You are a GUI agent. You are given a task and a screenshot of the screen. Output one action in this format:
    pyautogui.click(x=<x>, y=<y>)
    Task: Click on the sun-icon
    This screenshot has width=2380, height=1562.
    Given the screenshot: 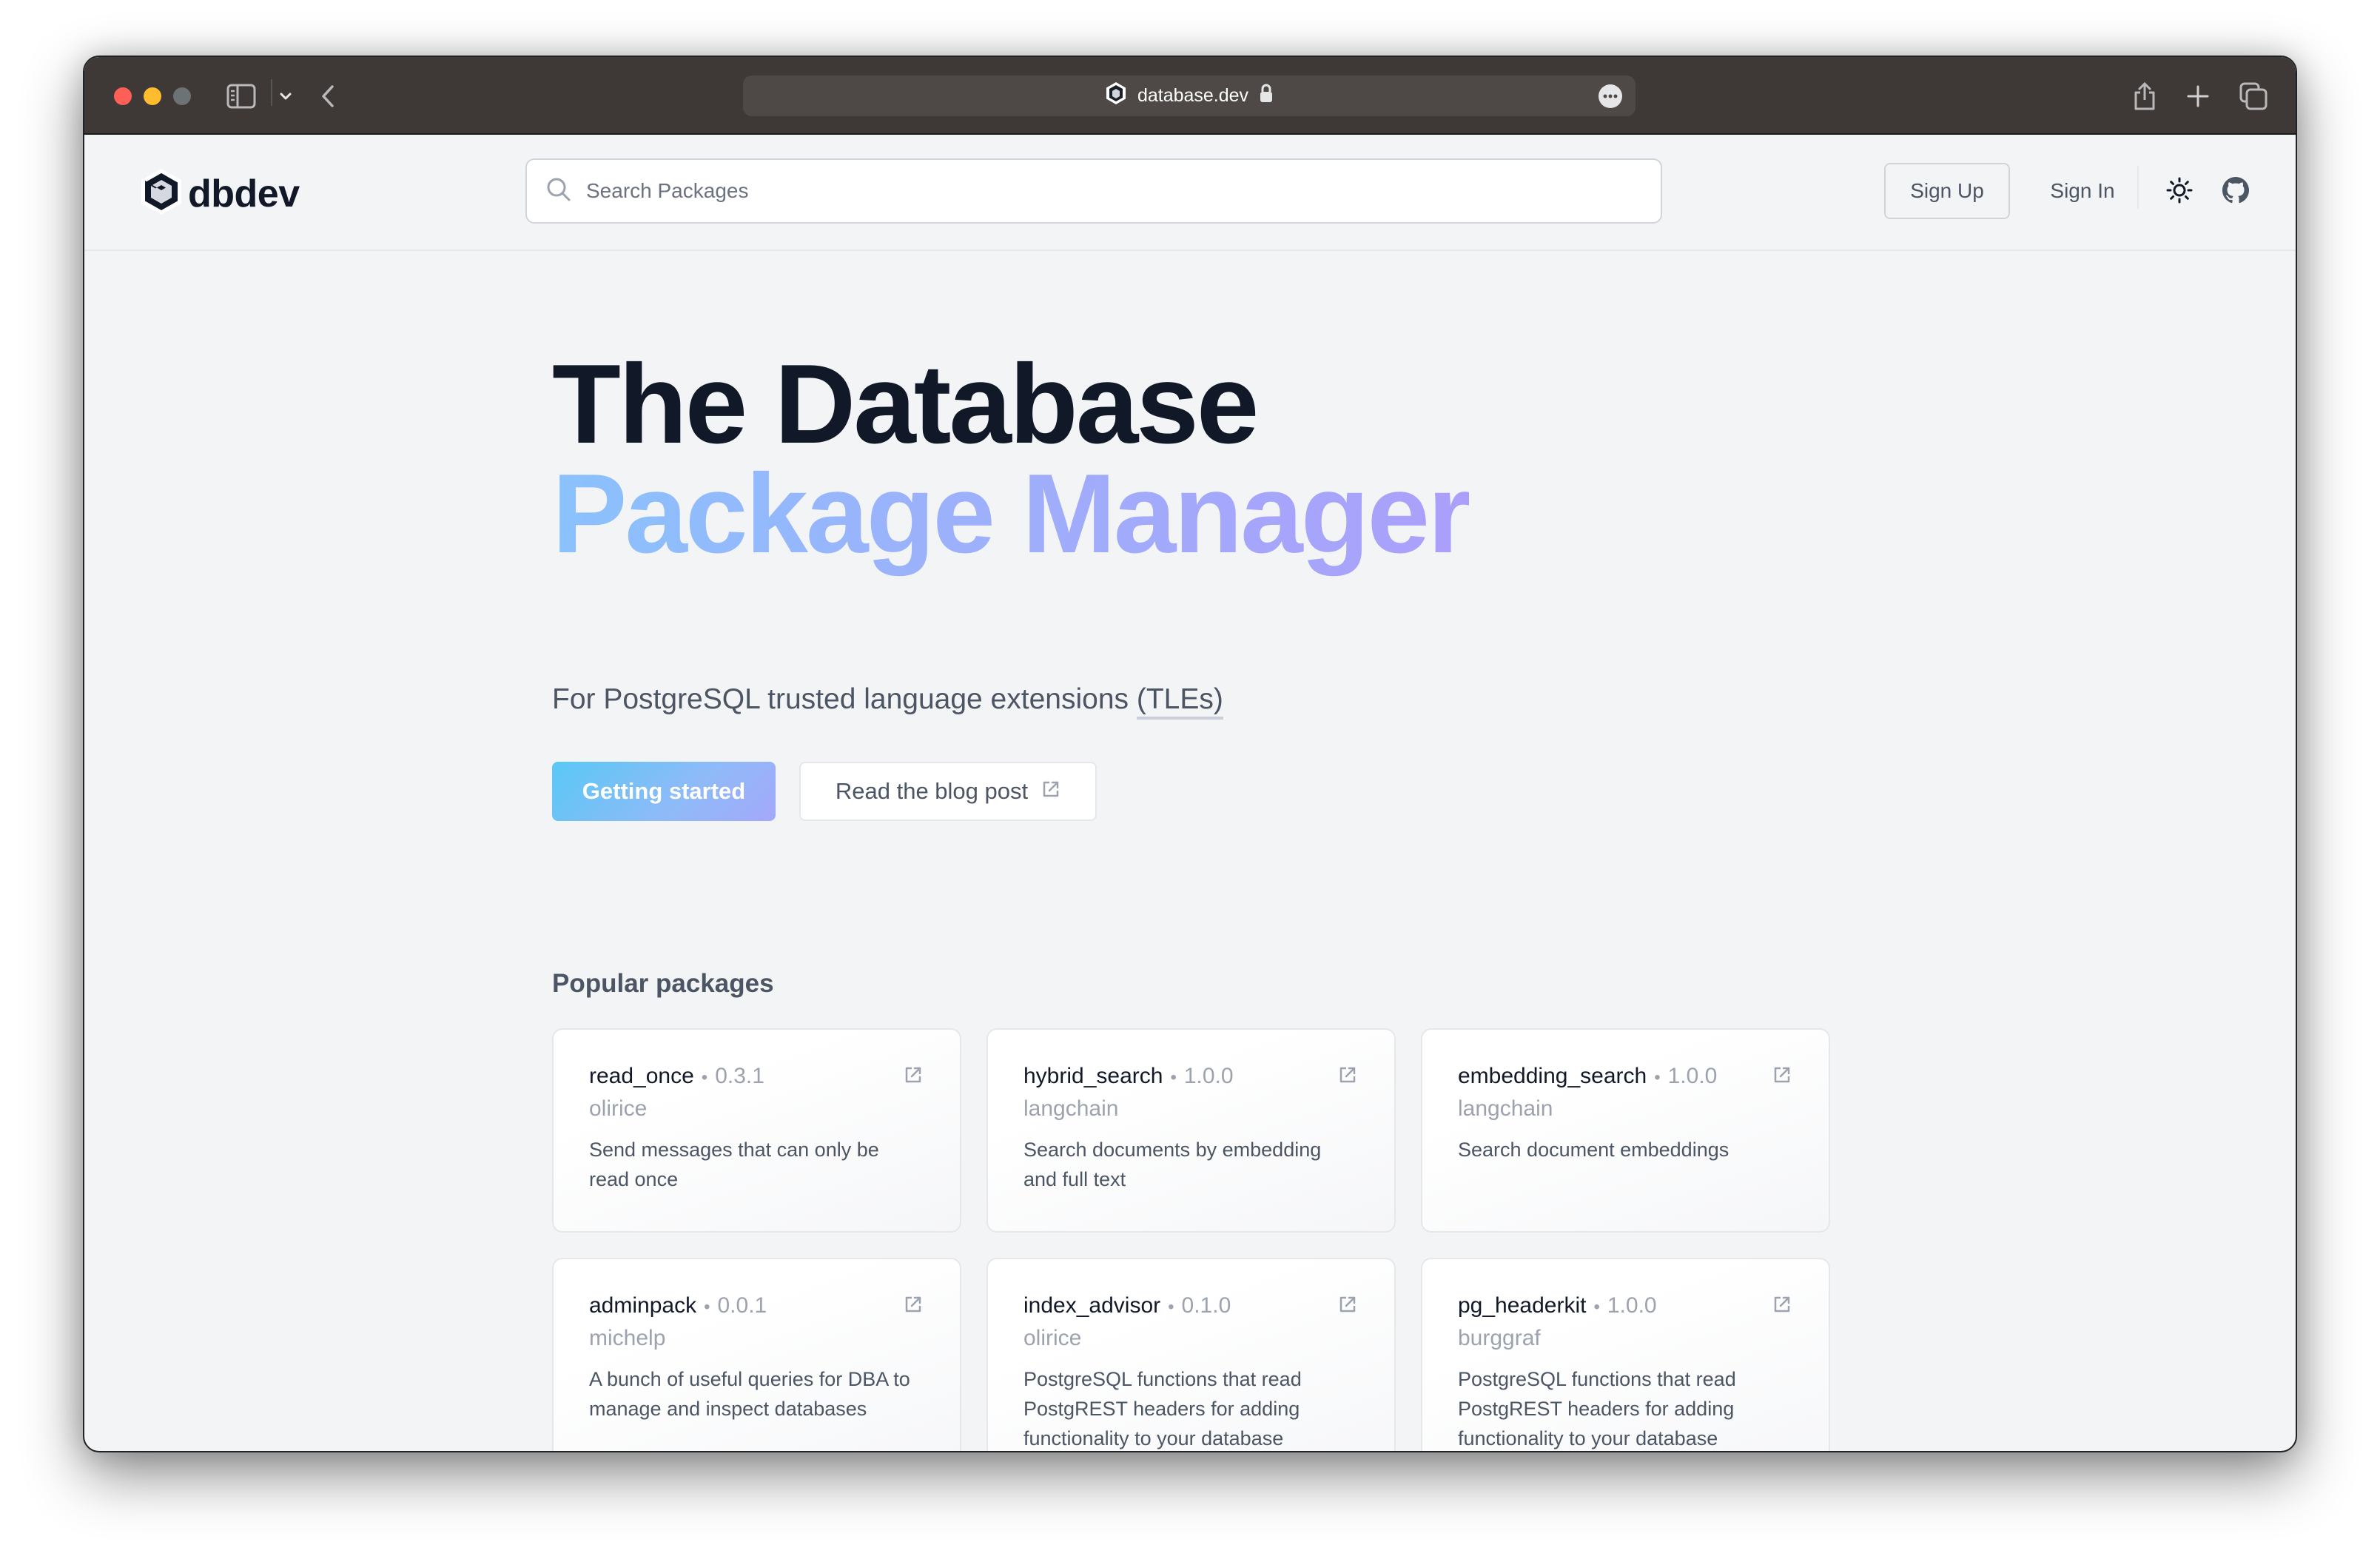 What is the action you would take?
    pyautogui.click(x=2180, y=190)
    